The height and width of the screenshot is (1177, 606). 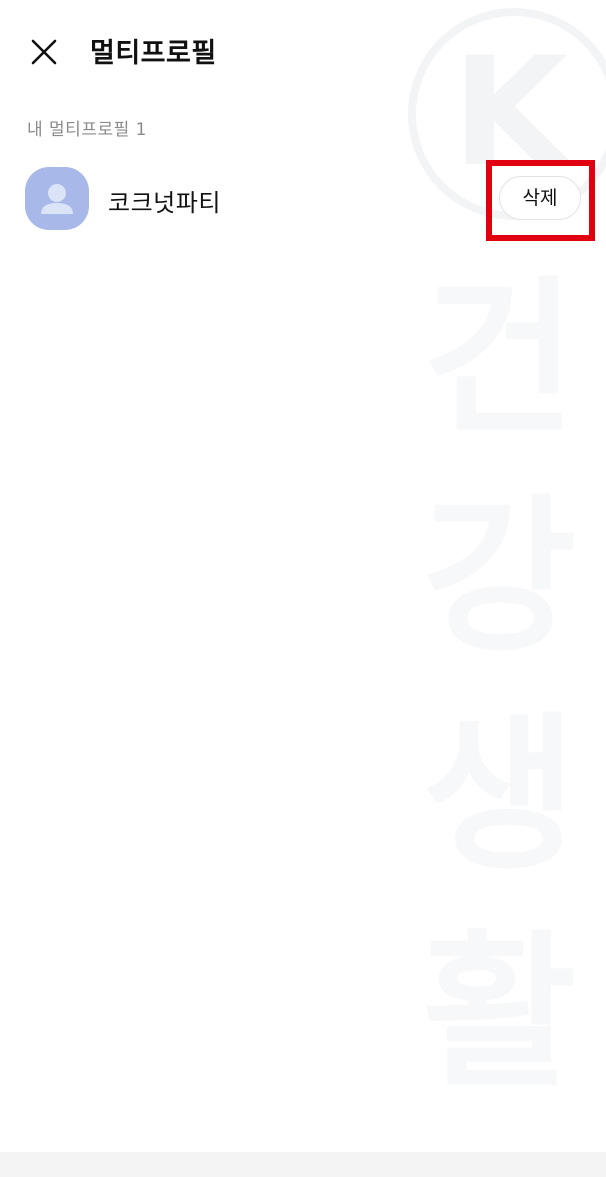 What do you see at coordinates (303, 50) in the screenshot?
I see `header: 멀티프로필` at bounding box center [303, 50].